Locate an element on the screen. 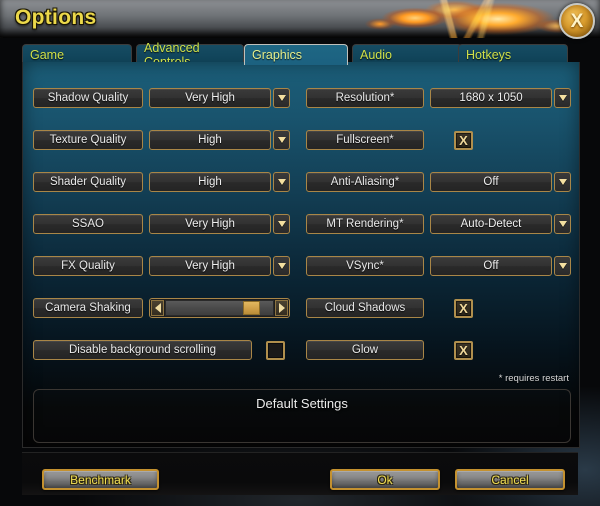 The height and width of the screenshot is (506, 600). dropdown-value-text: High is located at coordinates (210, 140).